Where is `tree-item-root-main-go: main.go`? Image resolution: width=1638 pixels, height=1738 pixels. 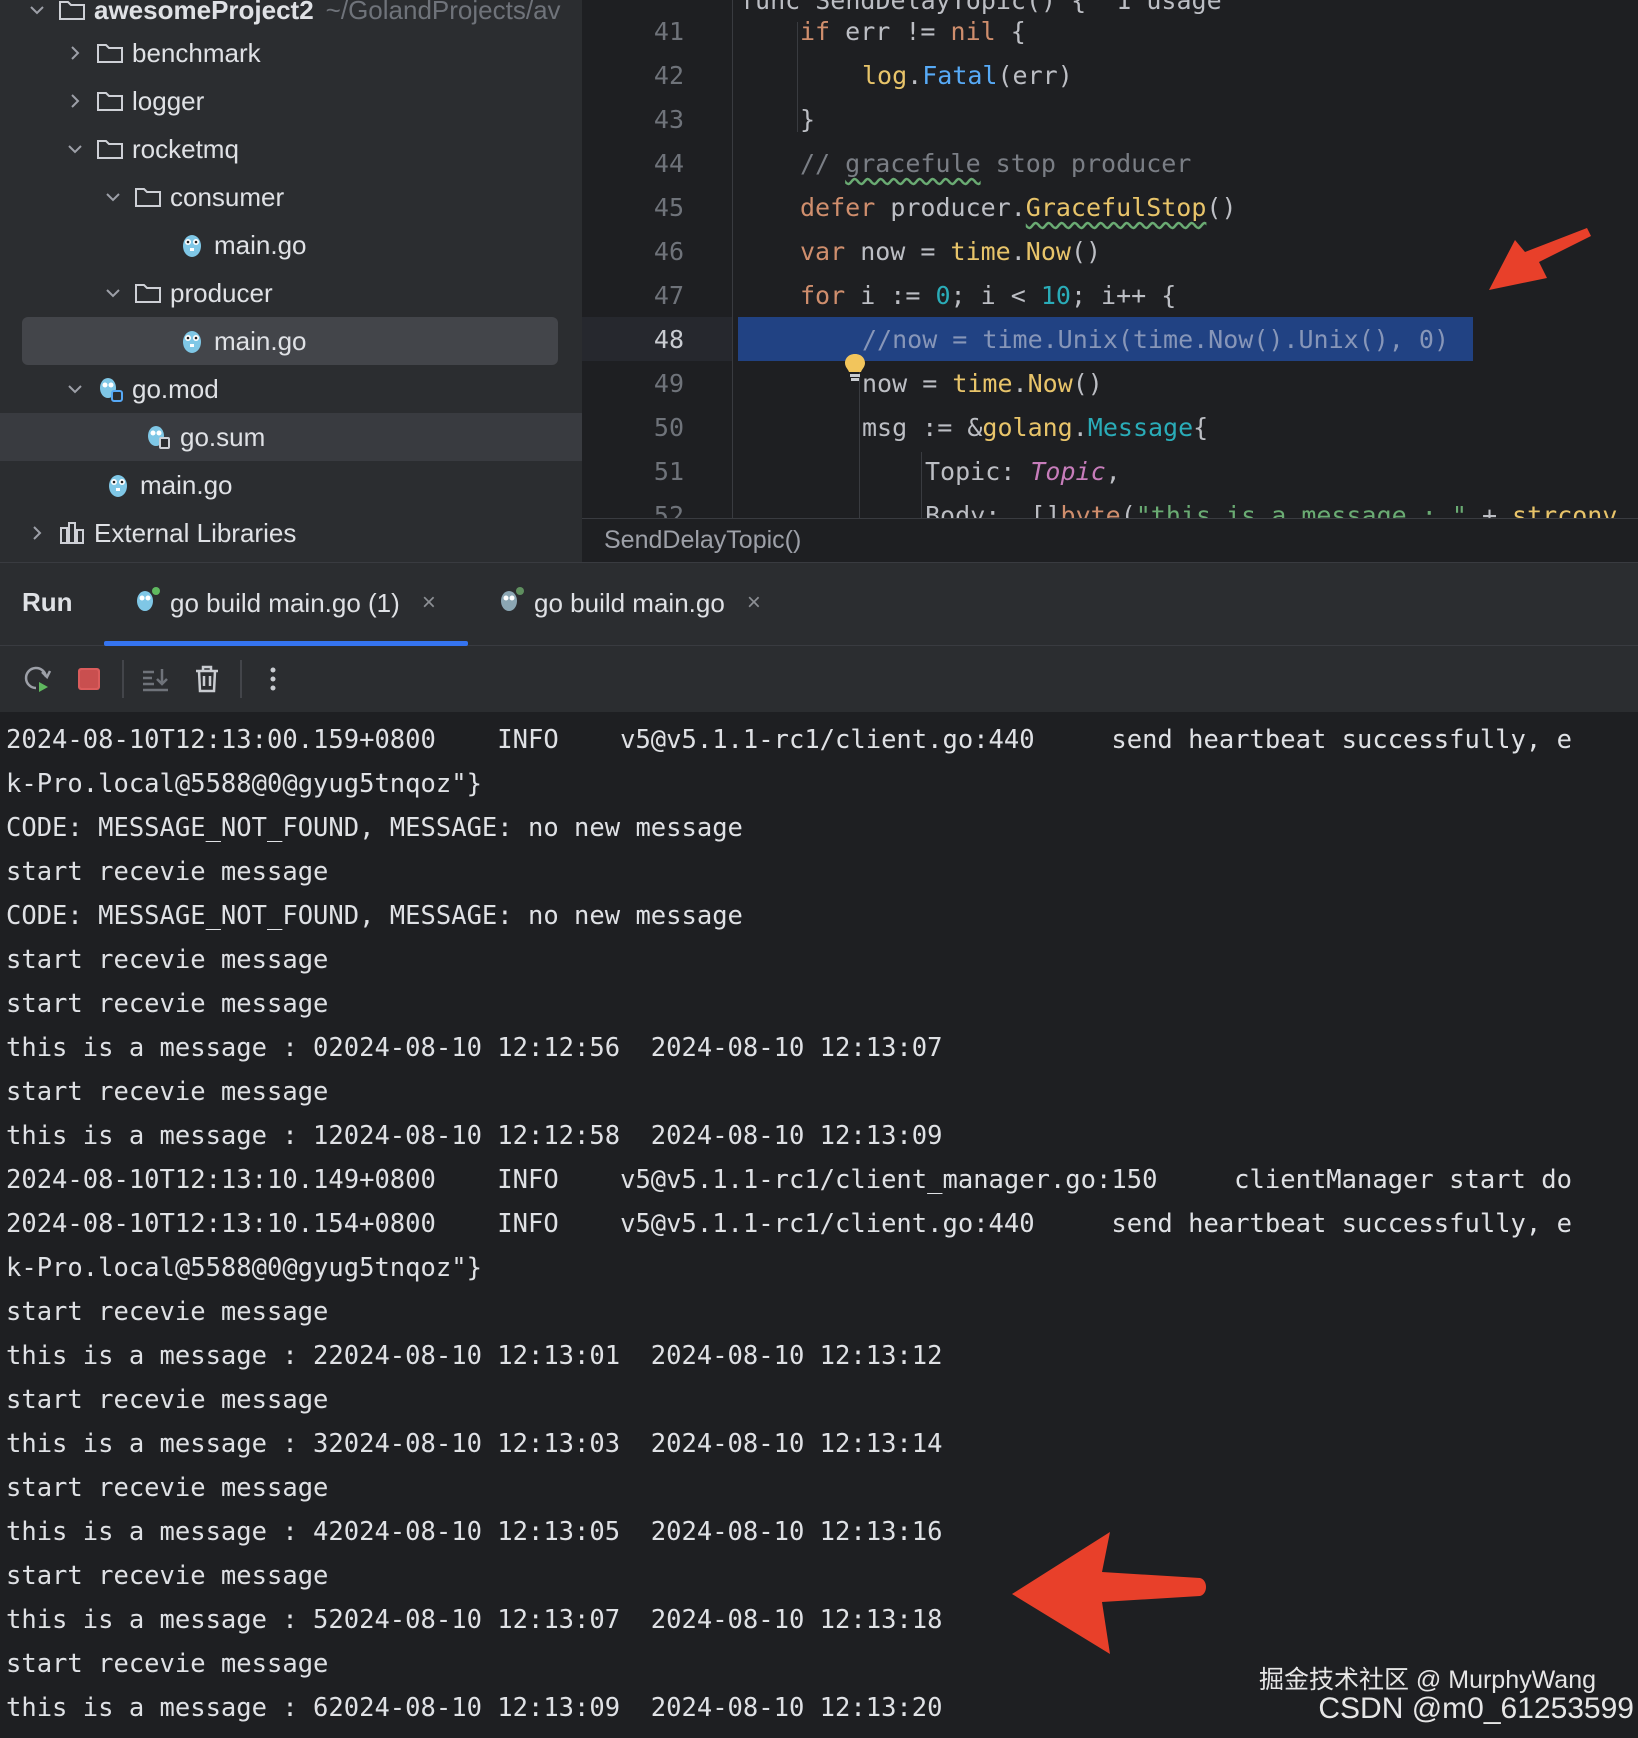 tree-item-root-main-go: main.go is located at coordinates (291, 485).